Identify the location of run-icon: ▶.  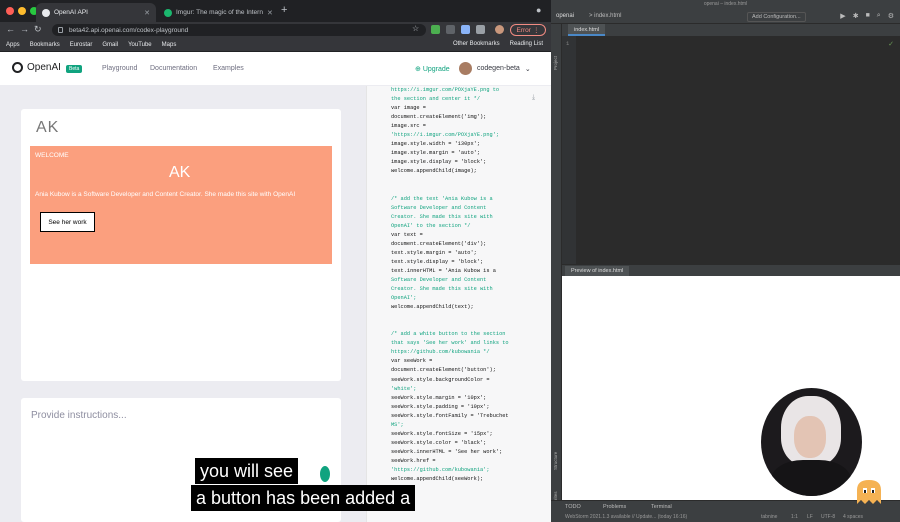
(842, 16).